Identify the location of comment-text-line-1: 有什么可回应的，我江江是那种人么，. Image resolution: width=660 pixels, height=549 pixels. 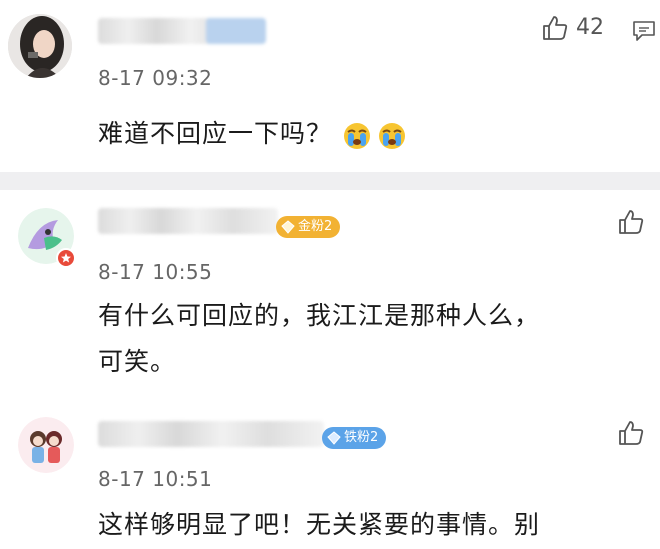
(319, 315).